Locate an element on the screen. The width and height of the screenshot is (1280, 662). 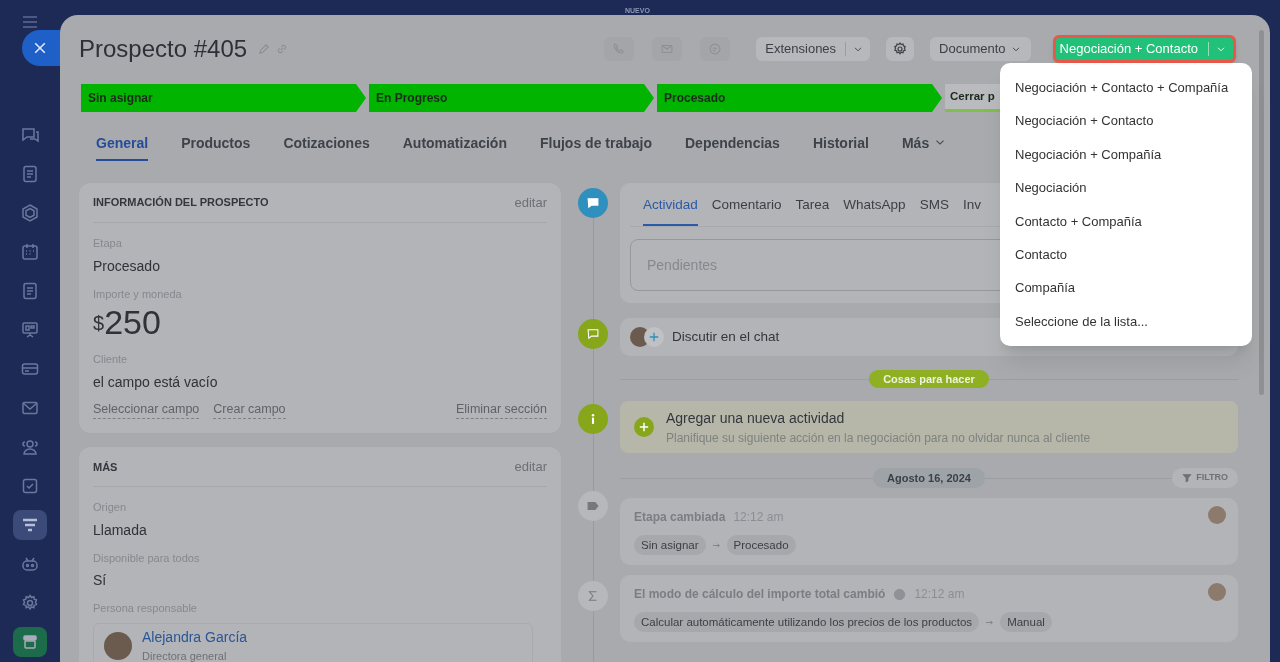
field-value: Procesado is located at coordinates (127, 266).